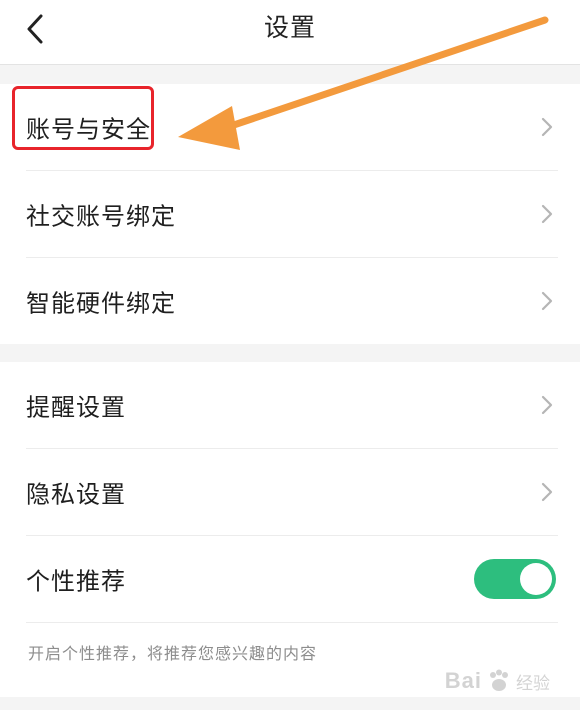 This screenshot has height=710, width=580. I want to click on settings-item-personal-recommend: 个性推荐, so click(290, 579).